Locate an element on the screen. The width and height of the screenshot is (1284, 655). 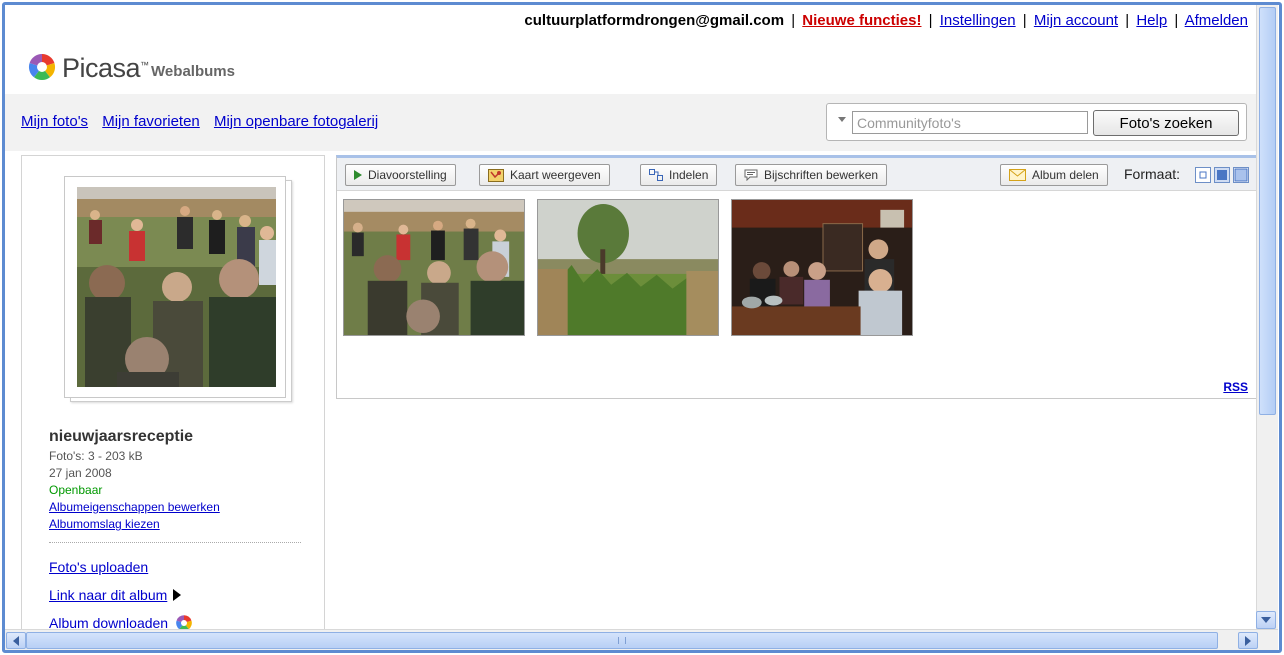
album-photo-count: Foto's: 3 - 203 kB is located at coordinates (96, 456).